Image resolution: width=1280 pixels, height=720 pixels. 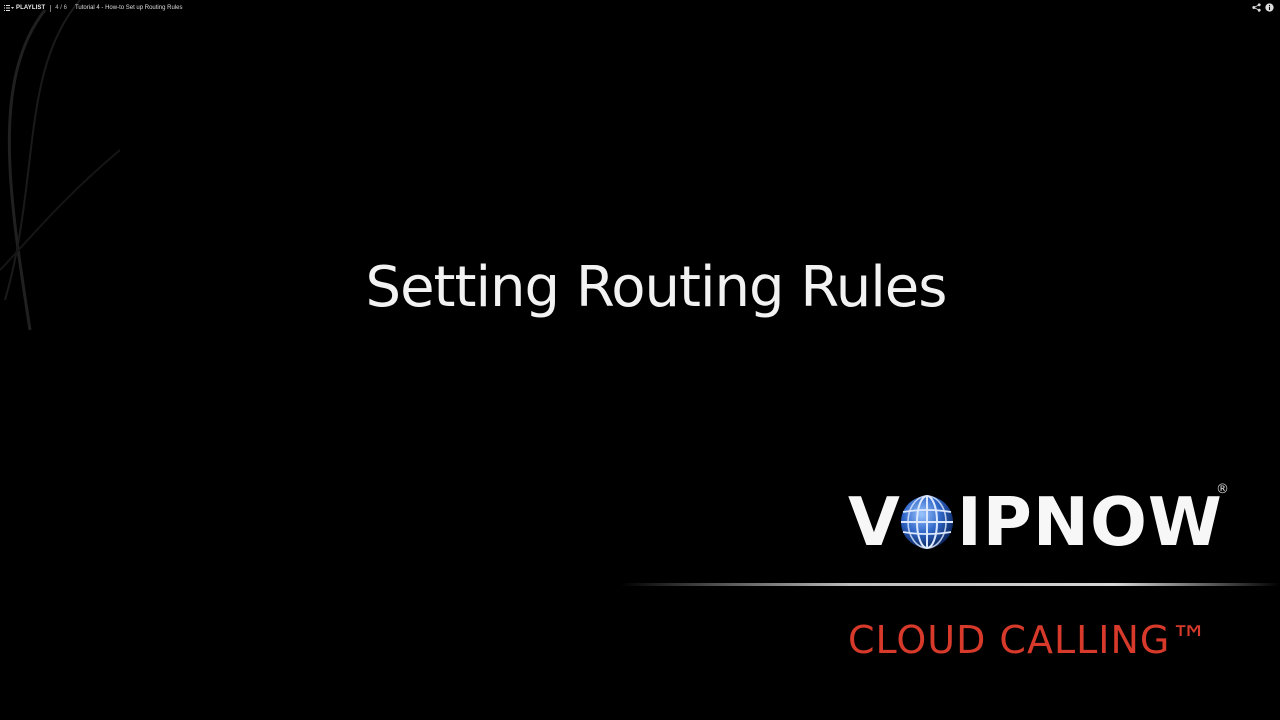 What do you see at coordinates (129, 8) in the screenshot?
I see `video-title: Tutorial 4 - How-to Set up Routing Rules` at bounding box center [129, 8].